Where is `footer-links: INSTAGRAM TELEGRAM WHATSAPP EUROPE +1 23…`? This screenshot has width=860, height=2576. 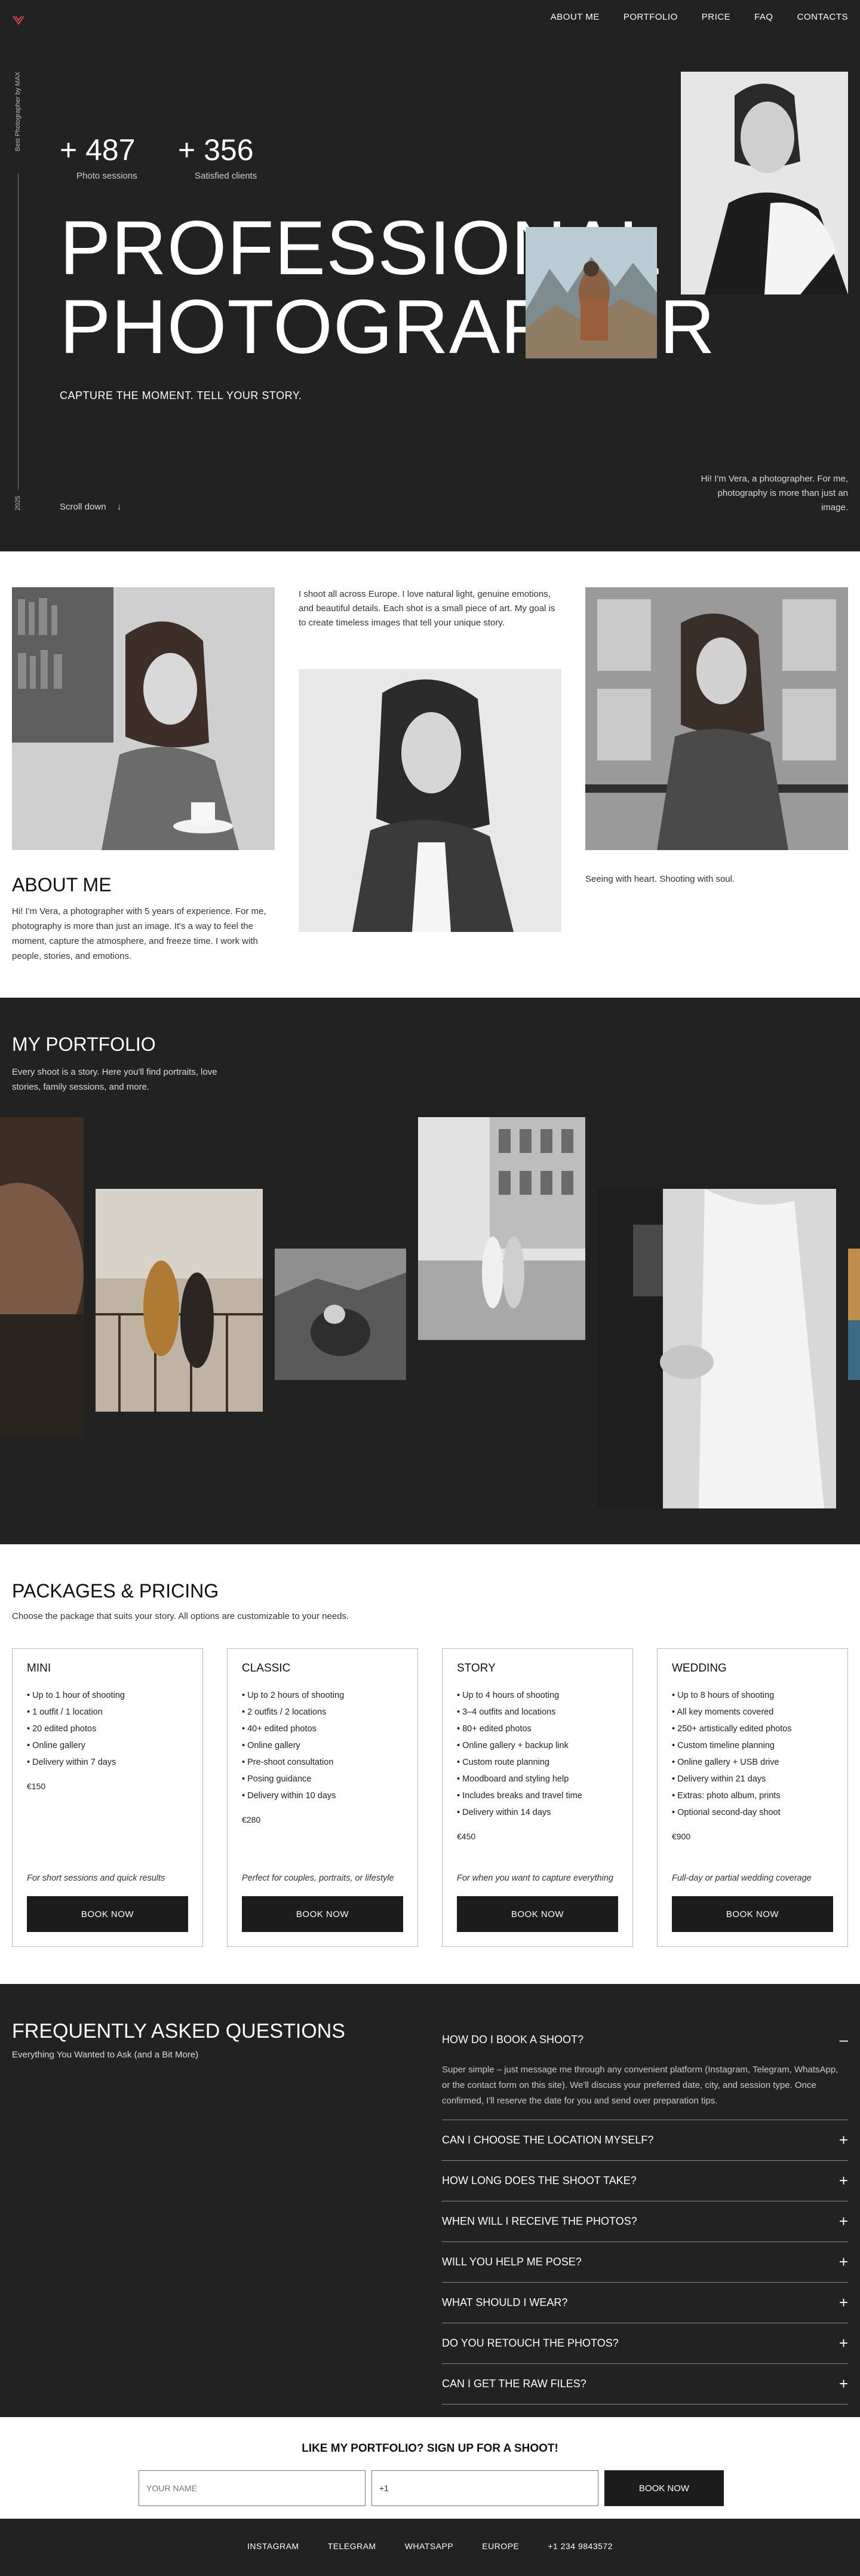
footer-links: INSTAGRAM TELEGRAM WHATSAPP EUROPE +1 23… is located at coordinates (430, 2546).